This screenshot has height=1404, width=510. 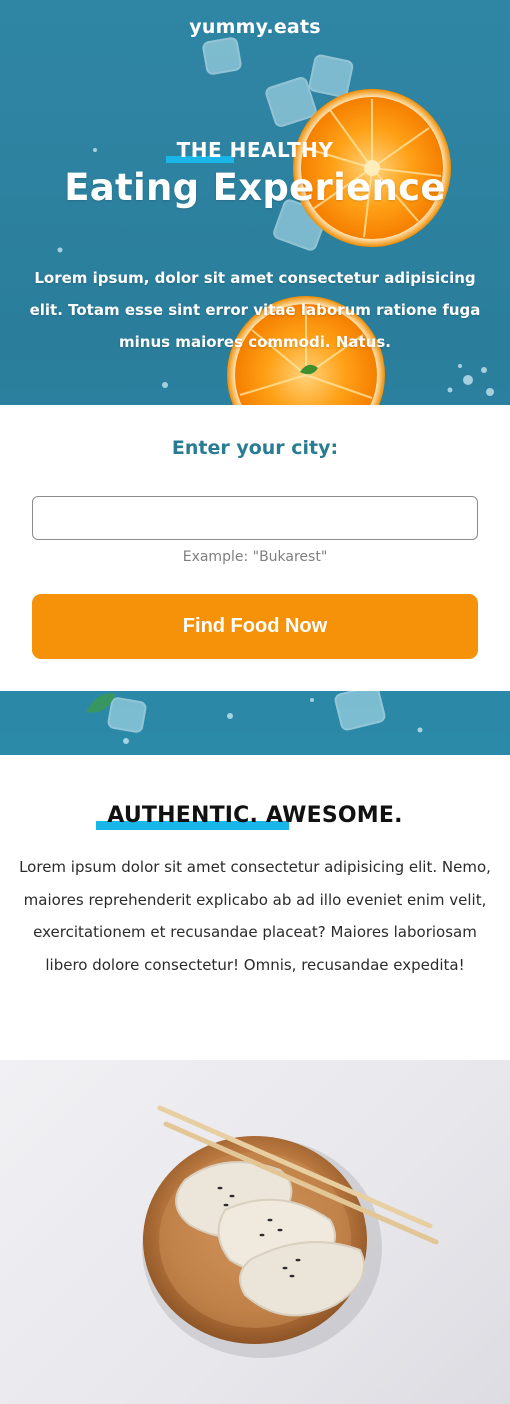 I want to click on about-title: AUTHENTIC. AWESOME., so click(x=255, y=815).